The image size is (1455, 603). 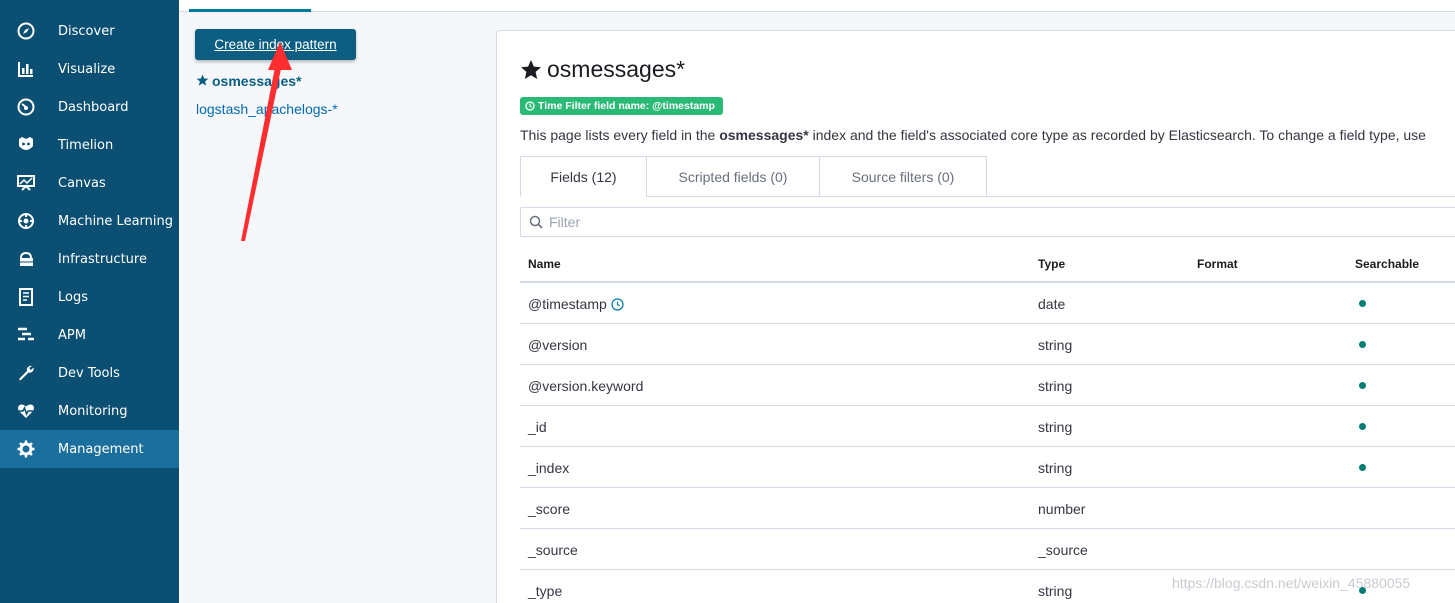 I want to click on wrench-icon, so click(x=26, y=373).